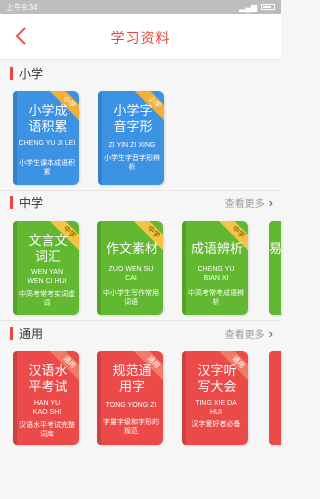 Image resolution: width=320 pixels, height=499 pixels. I want to click on book-card: 中学 成语辨析 CHENG YU BIAN XI 中高考常考成语辨析, so click(215, 268).